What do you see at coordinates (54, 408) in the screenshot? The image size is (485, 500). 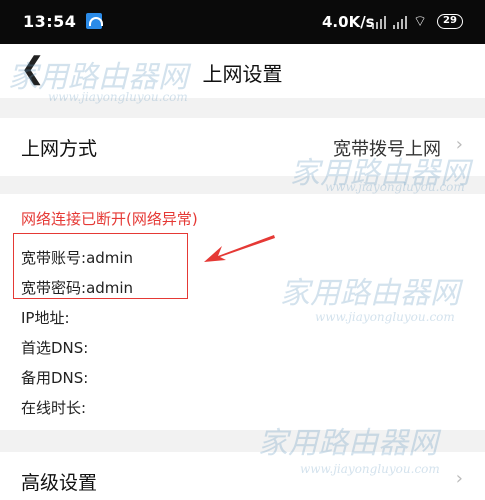 I see `online-duration-label: 在线时长:` at bounding box center [54, 408].